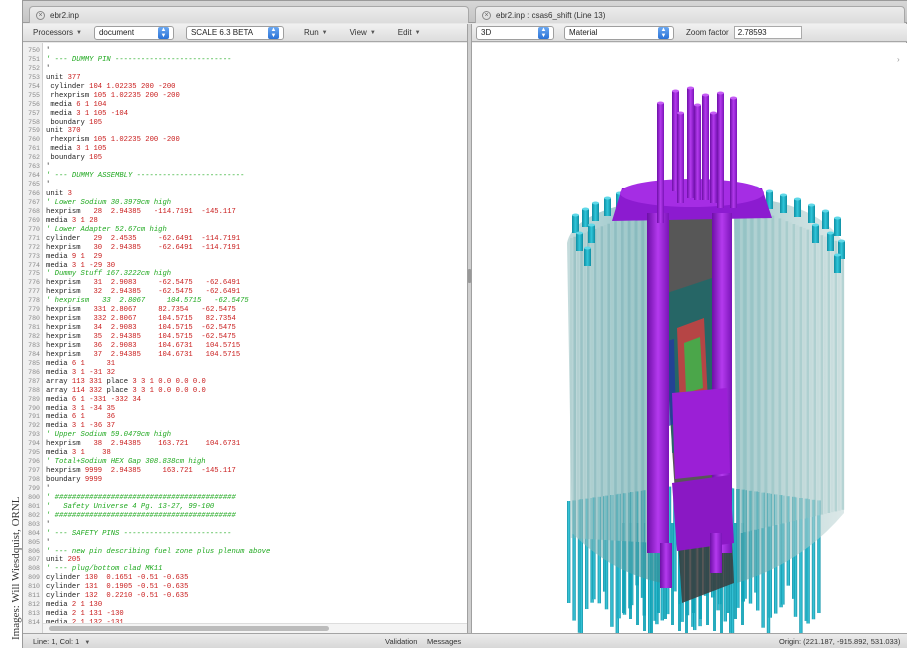  Describe the element at coordinates (363, 32) in the screenshot. I see `view-menu: View ▼` at that location.